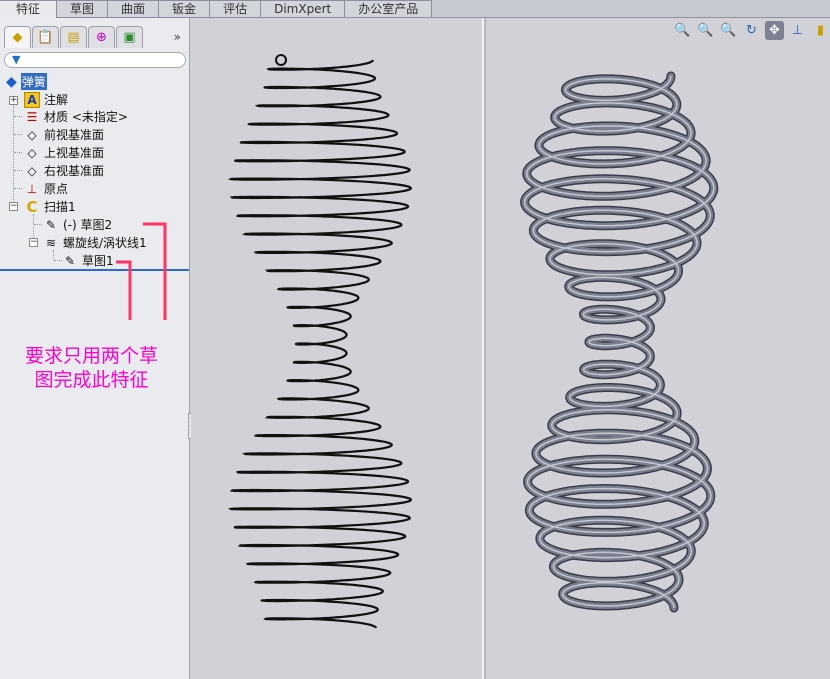 Image resolution: width=830 pixels, height=679 pixels. I want to click on pan-icon: ✥, so click(774, 30).